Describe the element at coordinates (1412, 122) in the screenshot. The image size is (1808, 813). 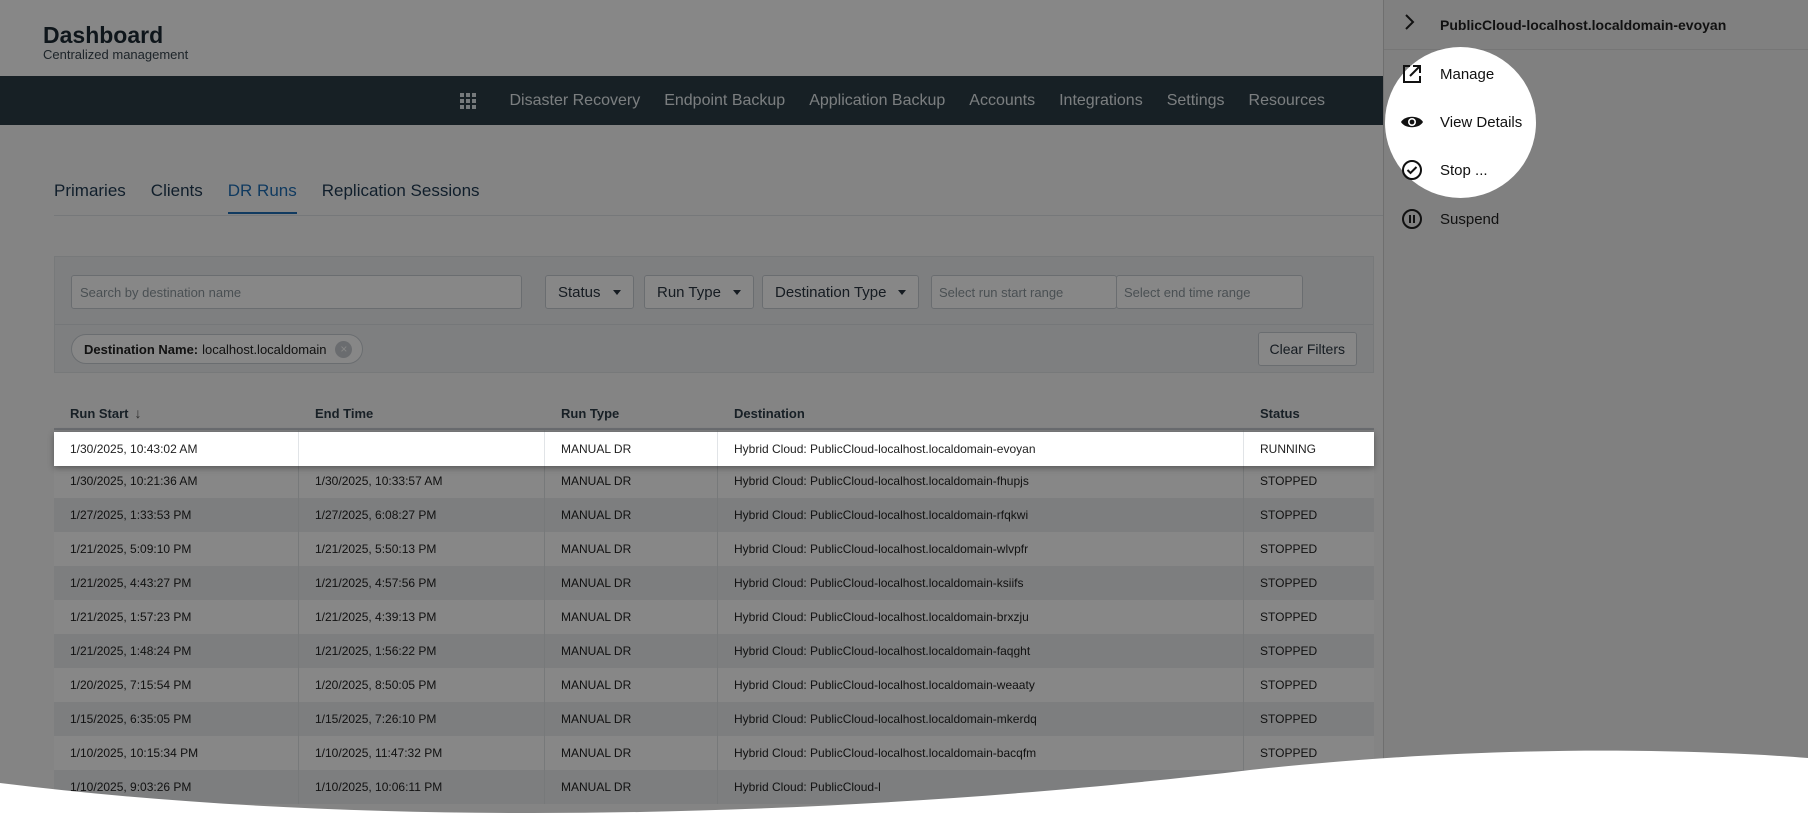
I see `eye-icon` at that location.